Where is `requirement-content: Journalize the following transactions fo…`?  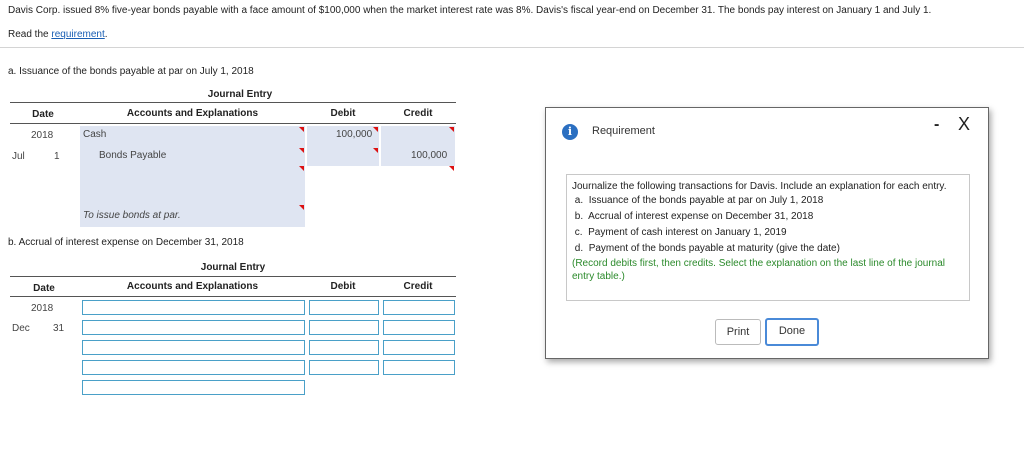 requirement-content: Journalize the following transactions fo… is located at coordinates (768, 237).